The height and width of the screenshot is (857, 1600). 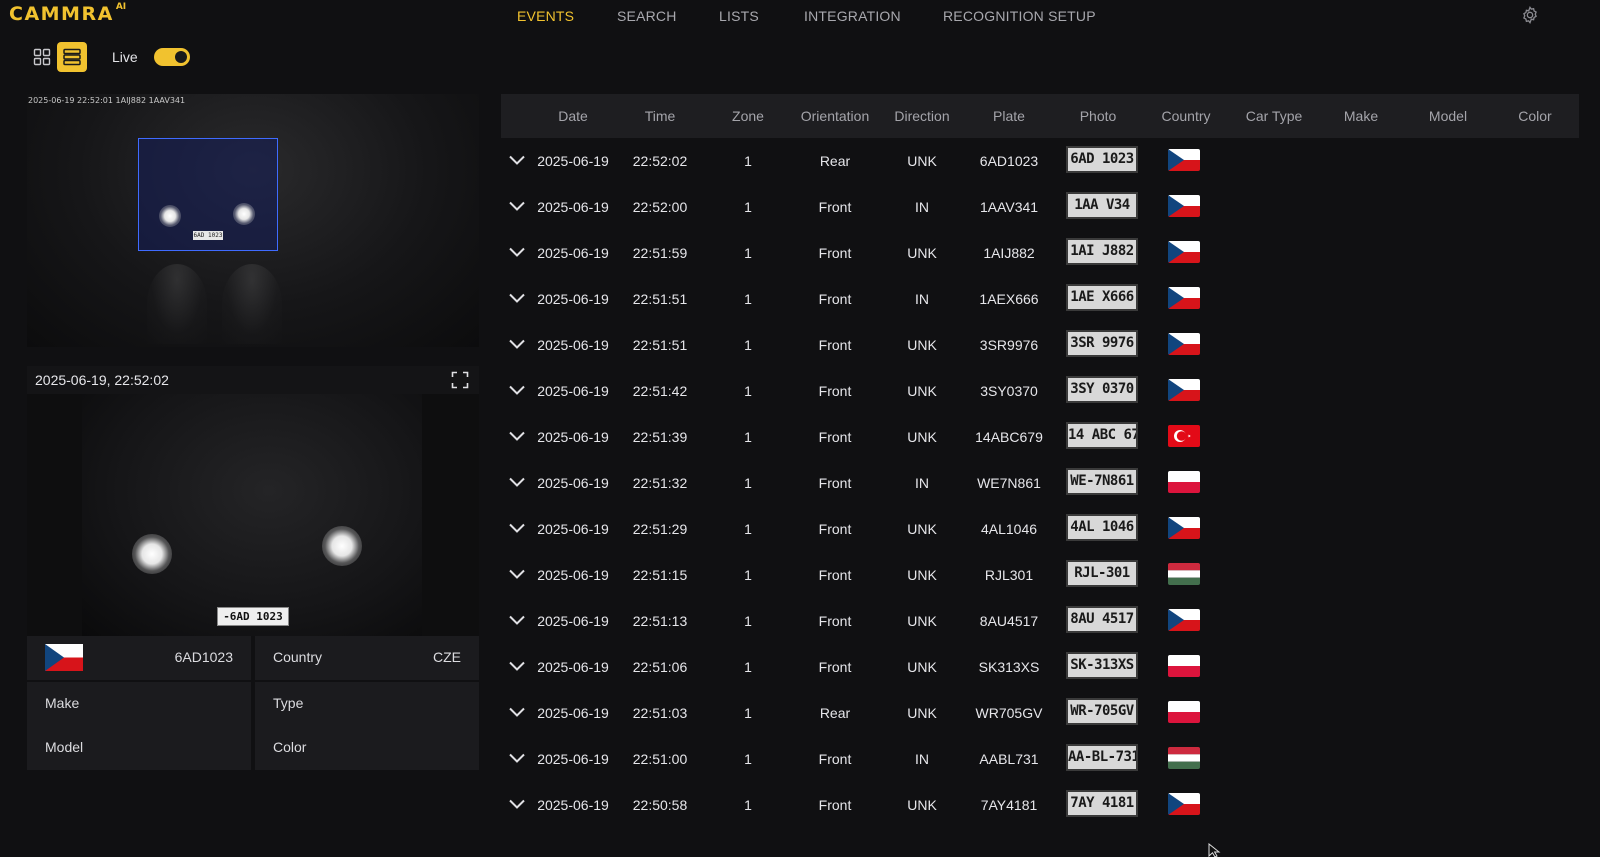 I want to click on hungary-flag-icon, so click(x=1184, y=574).